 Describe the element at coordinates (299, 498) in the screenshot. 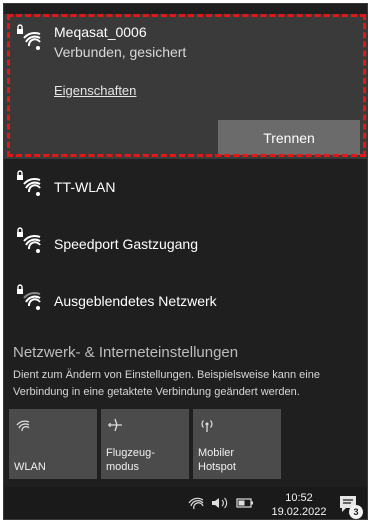

I see `clock-time: 10:52` at that location.